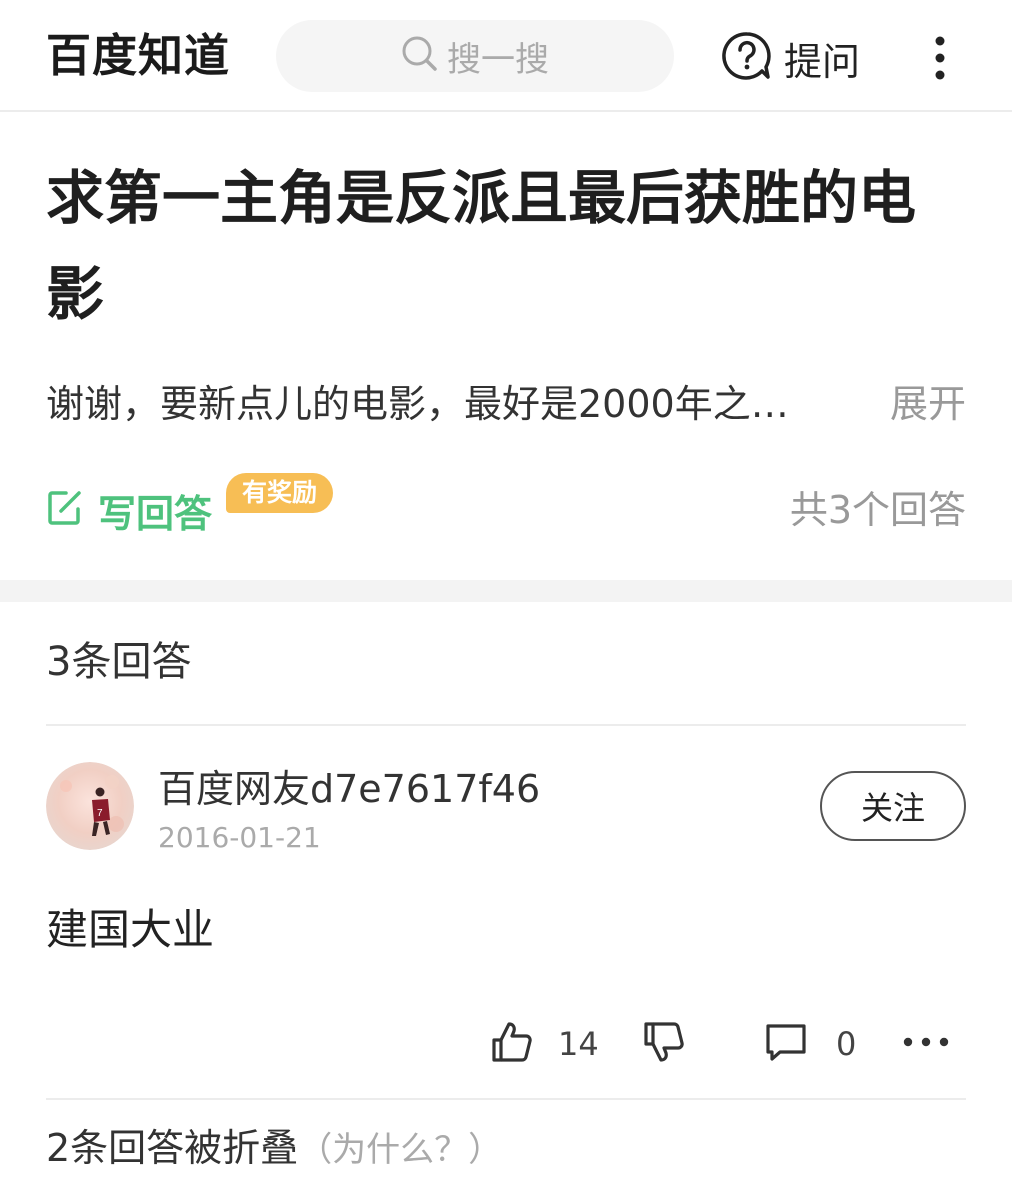 This screenshot has height=1200, width=1012. I want to click on avatar: 7, so click(90, 806).